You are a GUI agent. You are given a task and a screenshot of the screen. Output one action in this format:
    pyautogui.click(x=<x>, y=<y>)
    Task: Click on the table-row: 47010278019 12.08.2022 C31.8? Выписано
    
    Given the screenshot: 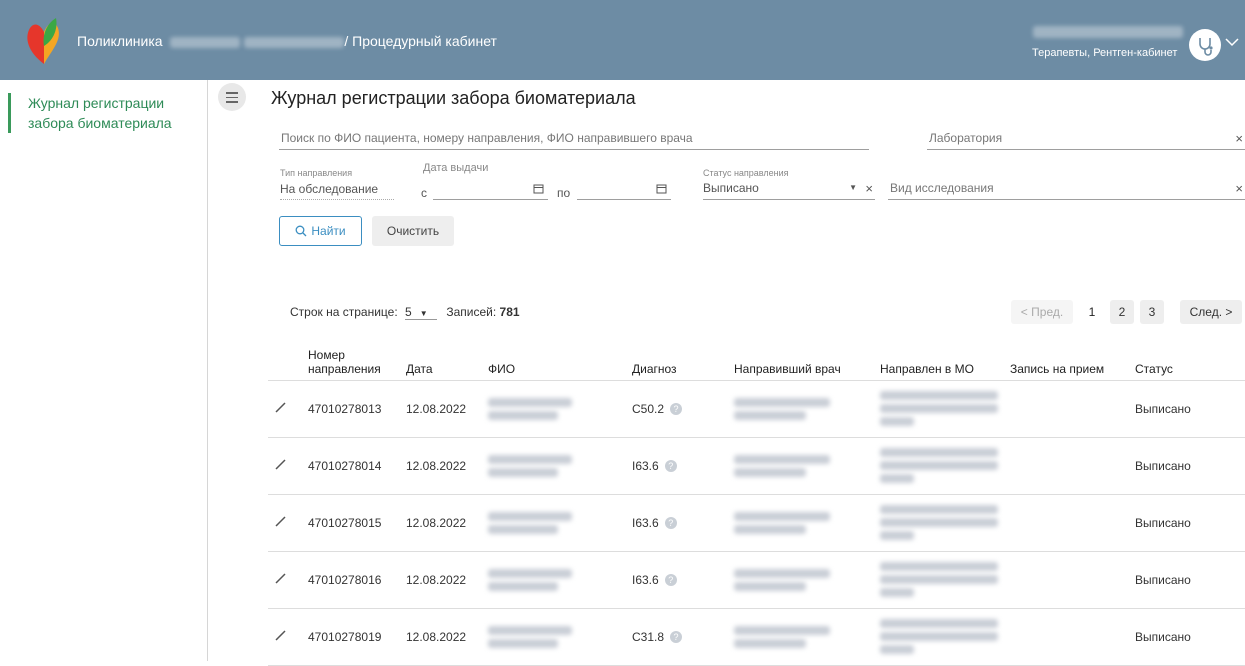 What is the action you would take?
    pyautogui.click(x=756, y=637)
    